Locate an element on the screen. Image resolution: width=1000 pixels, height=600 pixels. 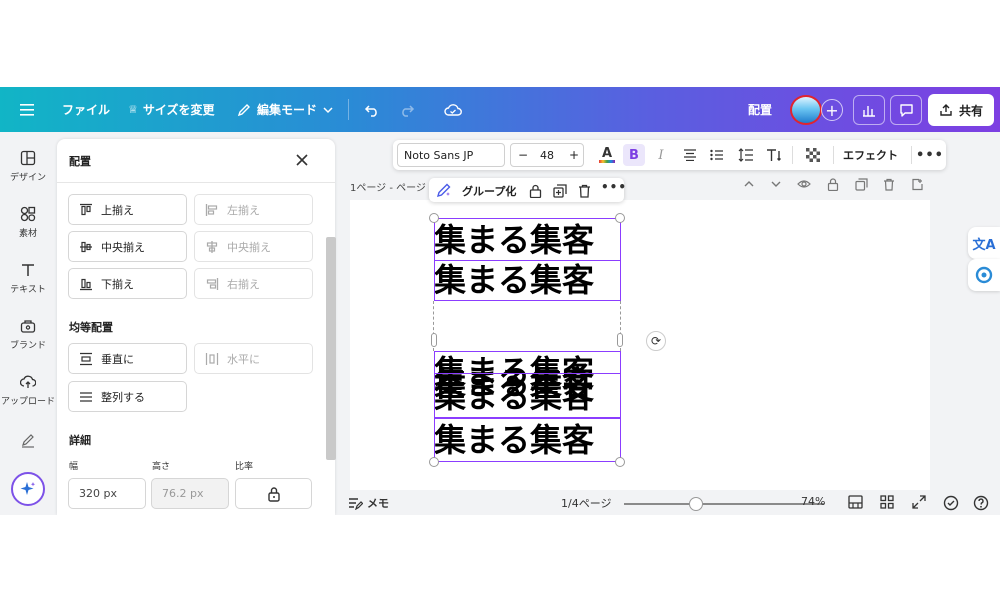
ratio-label: 比率 is located at coordinates (244, 467).